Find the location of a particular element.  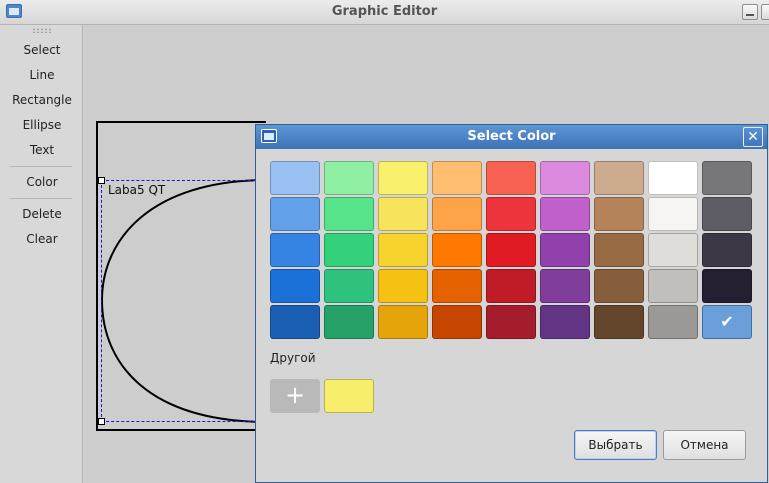

resize-handle-bottom-left is located at coordinates (101, 421).